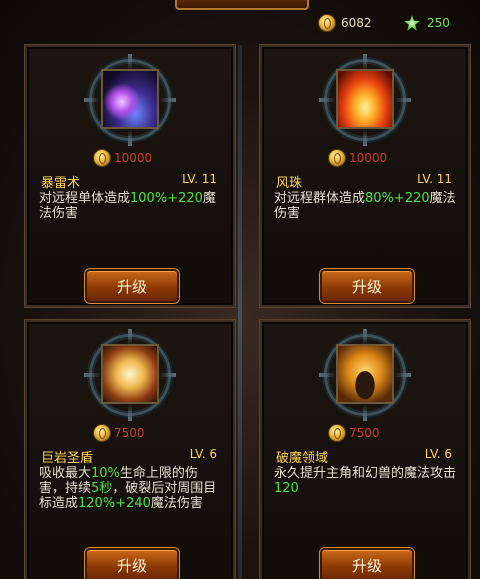 The width and height of the screenshot is (480, 579). I want to click on skill-description: 对远程单体造成100%+220魔法伤害, so click(131, 206).